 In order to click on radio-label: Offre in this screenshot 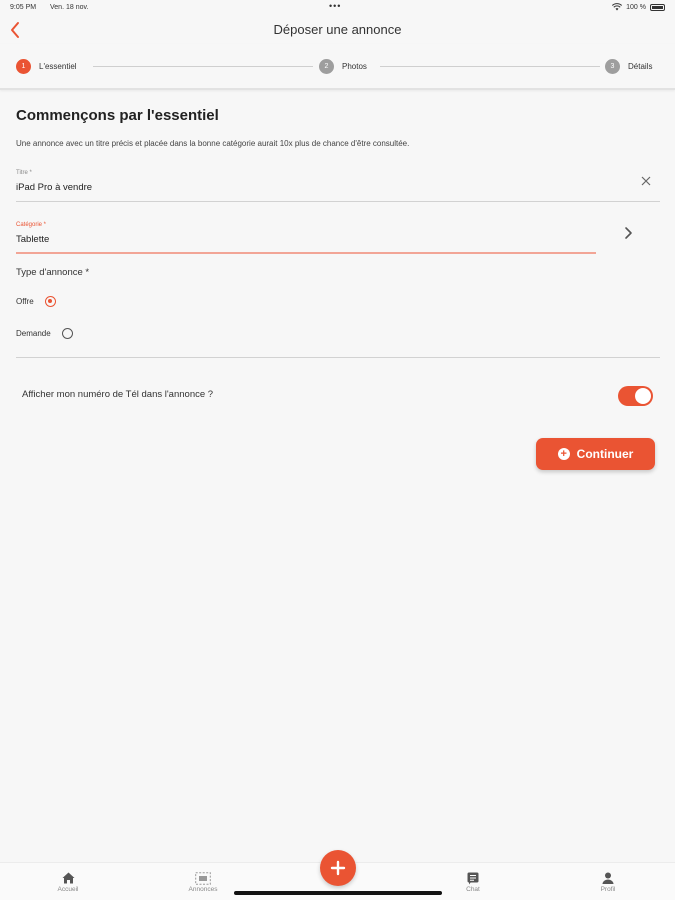, I will do `click(25, 301)`.